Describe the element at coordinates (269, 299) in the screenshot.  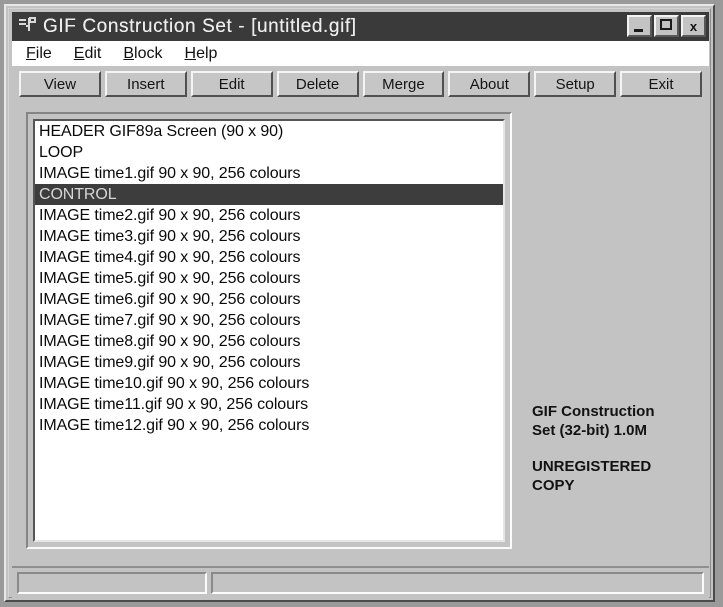
I see `list-item: IMAGE time6.gif 90 x 90, 256 colours` at that location.